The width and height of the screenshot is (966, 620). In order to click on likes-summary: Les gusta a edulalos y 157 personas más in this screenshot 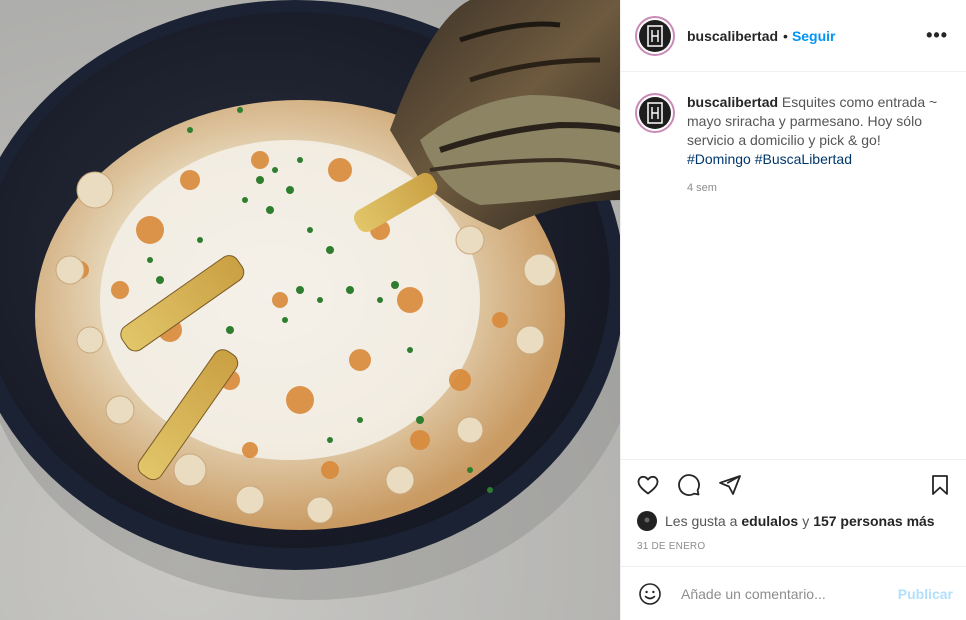, I will do `click(793, 521)`.